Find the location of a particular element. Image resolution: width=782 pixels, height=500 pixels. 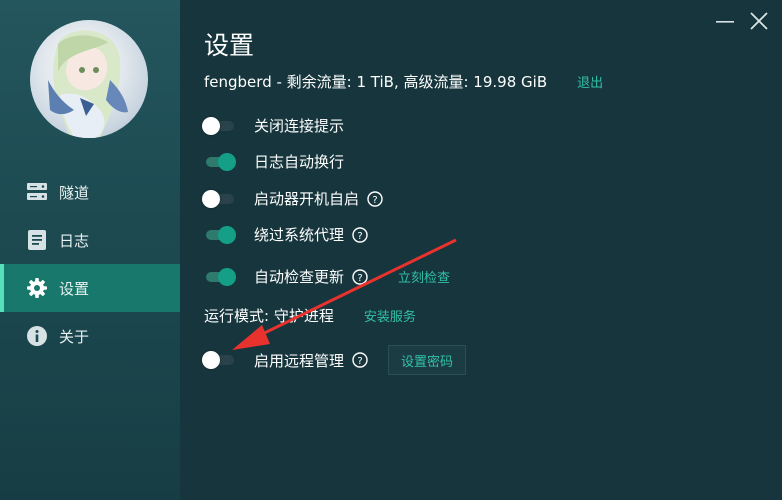

run-mode-row: 运行模式: 守护进程 安装服务 is located at coordinates (310, 315).